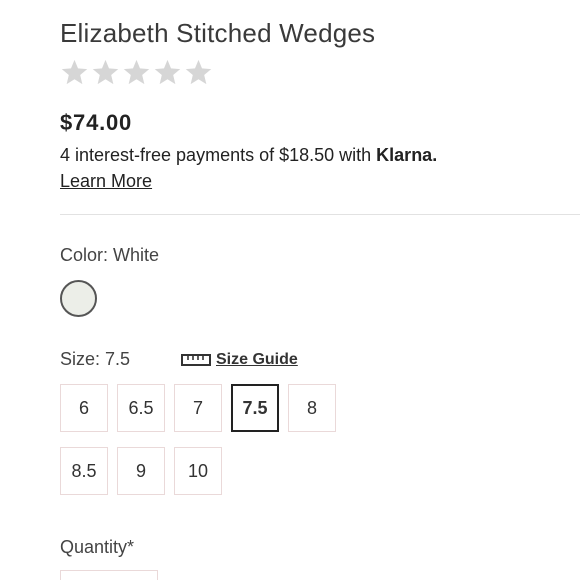  I want to click on klarna-logo: Klarna., so click(407, 155).